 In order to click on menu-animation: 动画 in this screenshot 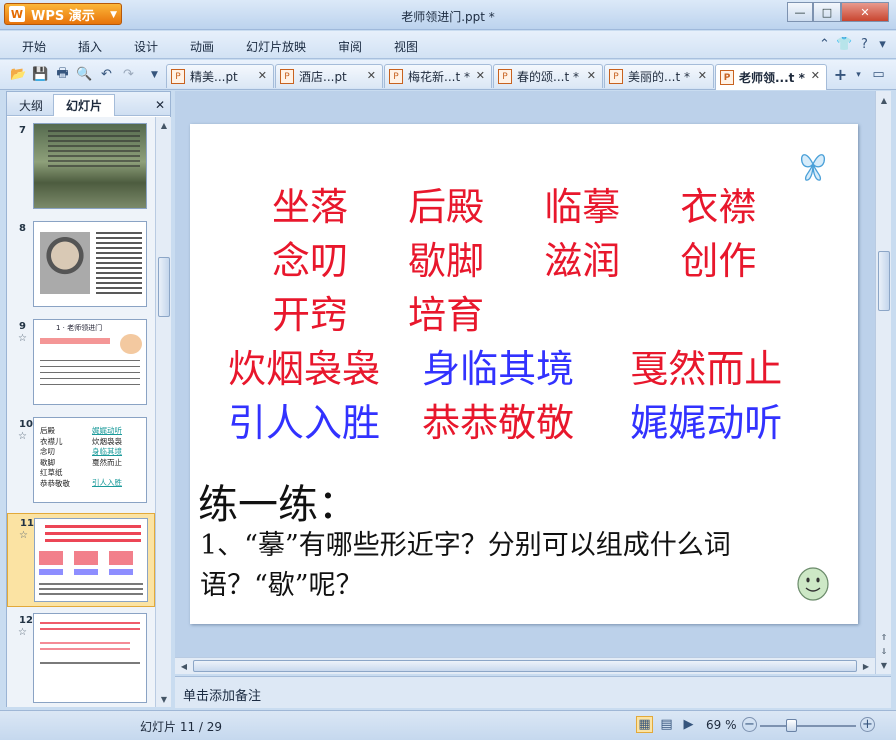, I will do `click(202, 46)`.